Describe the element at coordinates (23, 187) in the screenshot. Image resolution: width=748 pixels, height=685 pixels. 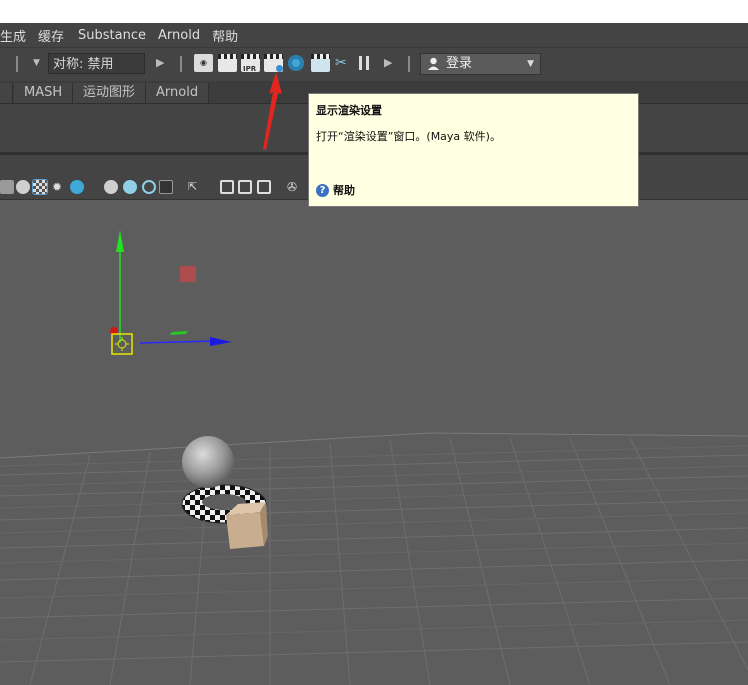
I see `shaded-icon` at that location.